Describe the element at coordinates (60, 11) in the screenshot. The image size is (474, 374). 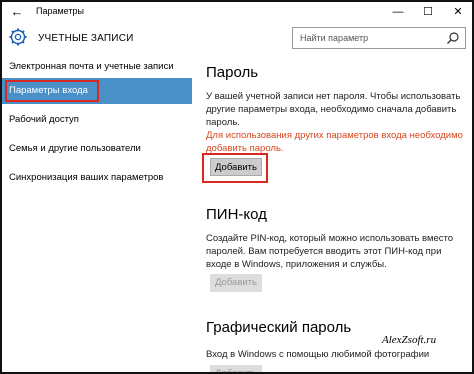
I see `window-title: Параметры` at that location.